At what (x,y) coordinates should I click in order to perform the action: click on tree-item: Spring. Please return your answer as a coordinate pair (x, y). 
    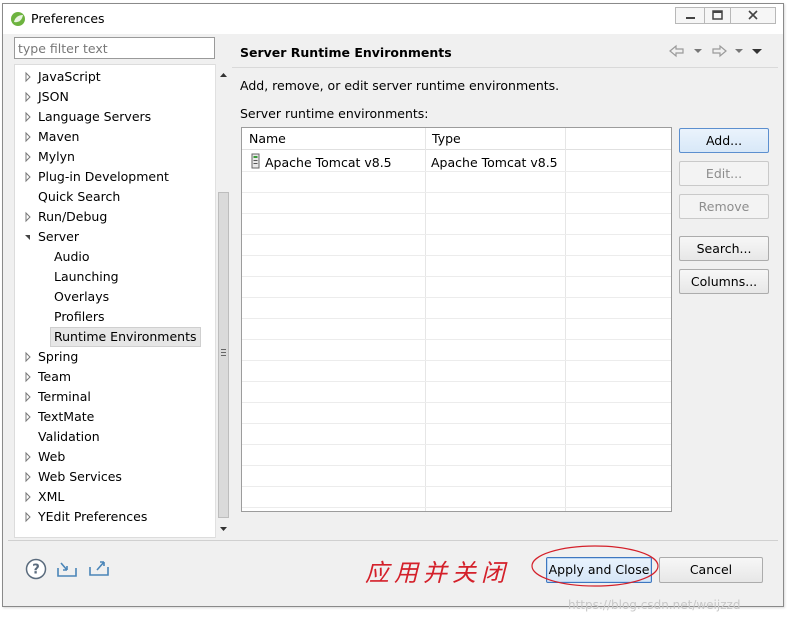
    Looking at the image, I should click on (115, 357).